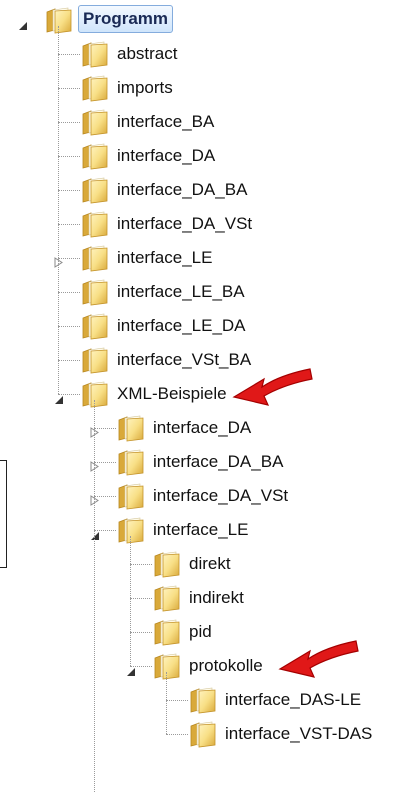 This screenshot has height=792, width=413. I want to click on tree-row-direkt: direkt, so click(206, 564).